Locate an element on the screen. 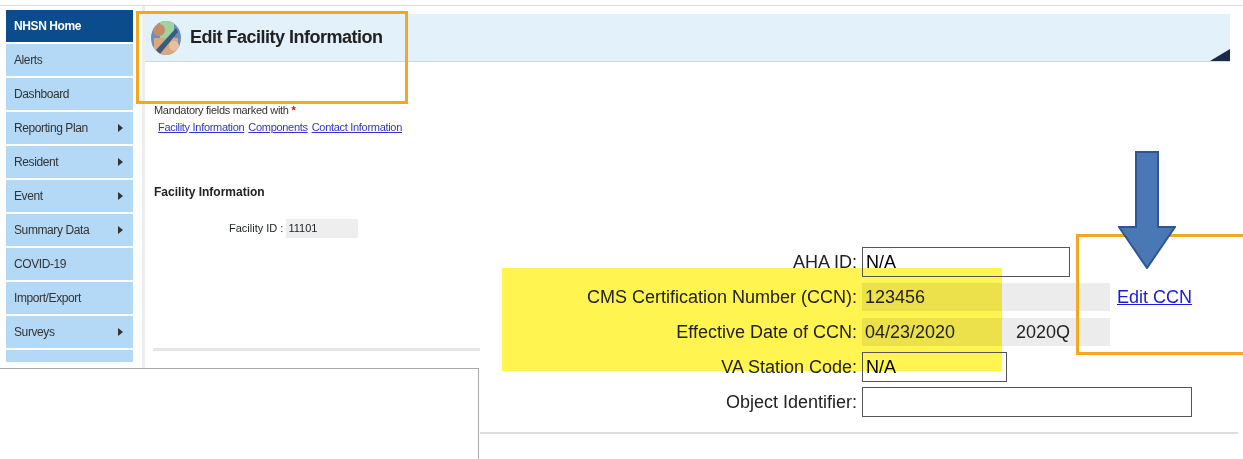 The image size is (1243, 459). field-label: AHA ID: is located at coordinates (824, 262).